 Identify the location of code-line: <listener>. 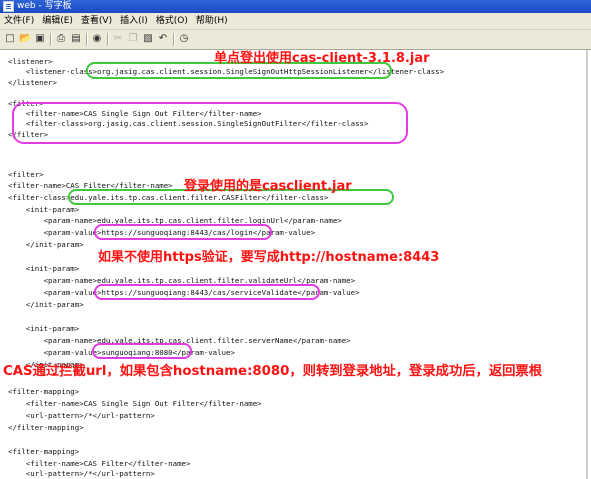
(30, 61).